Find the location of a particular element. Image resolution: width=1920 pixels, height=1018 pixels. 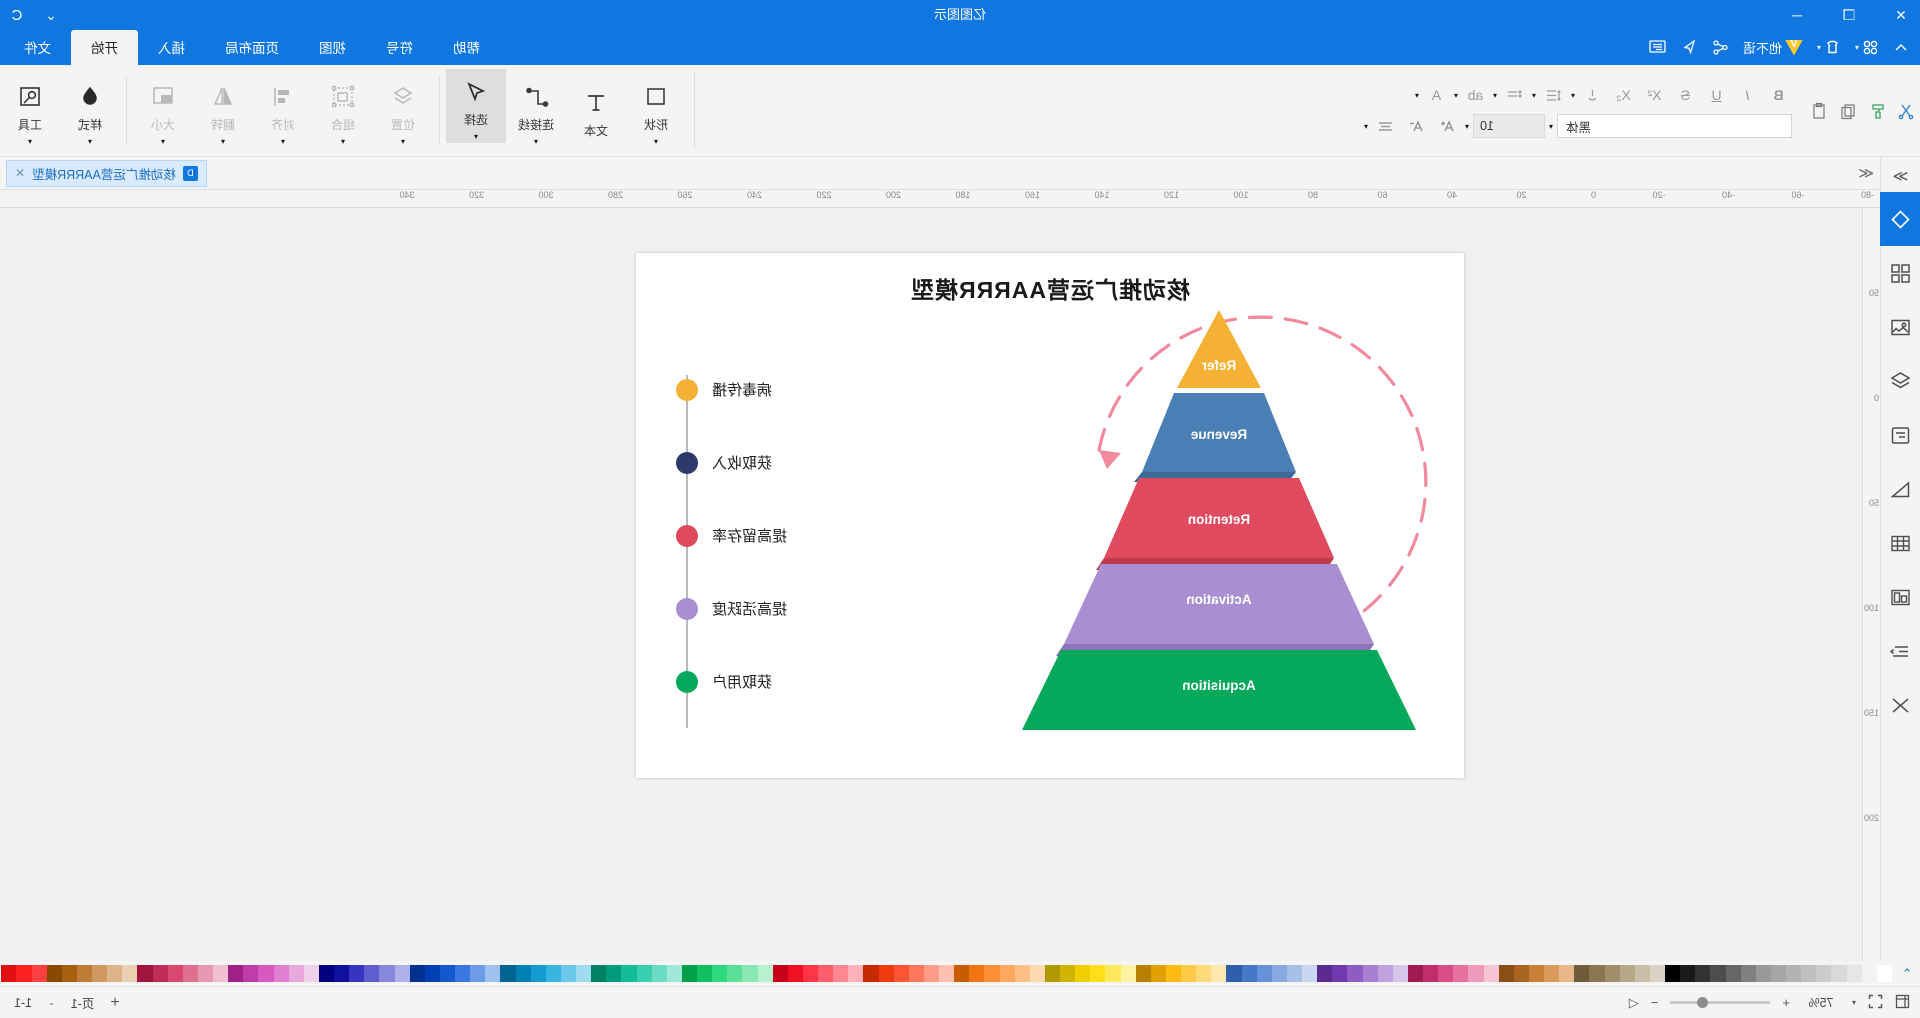

sidebar-item-measure is located at coordinates (1900, 489).